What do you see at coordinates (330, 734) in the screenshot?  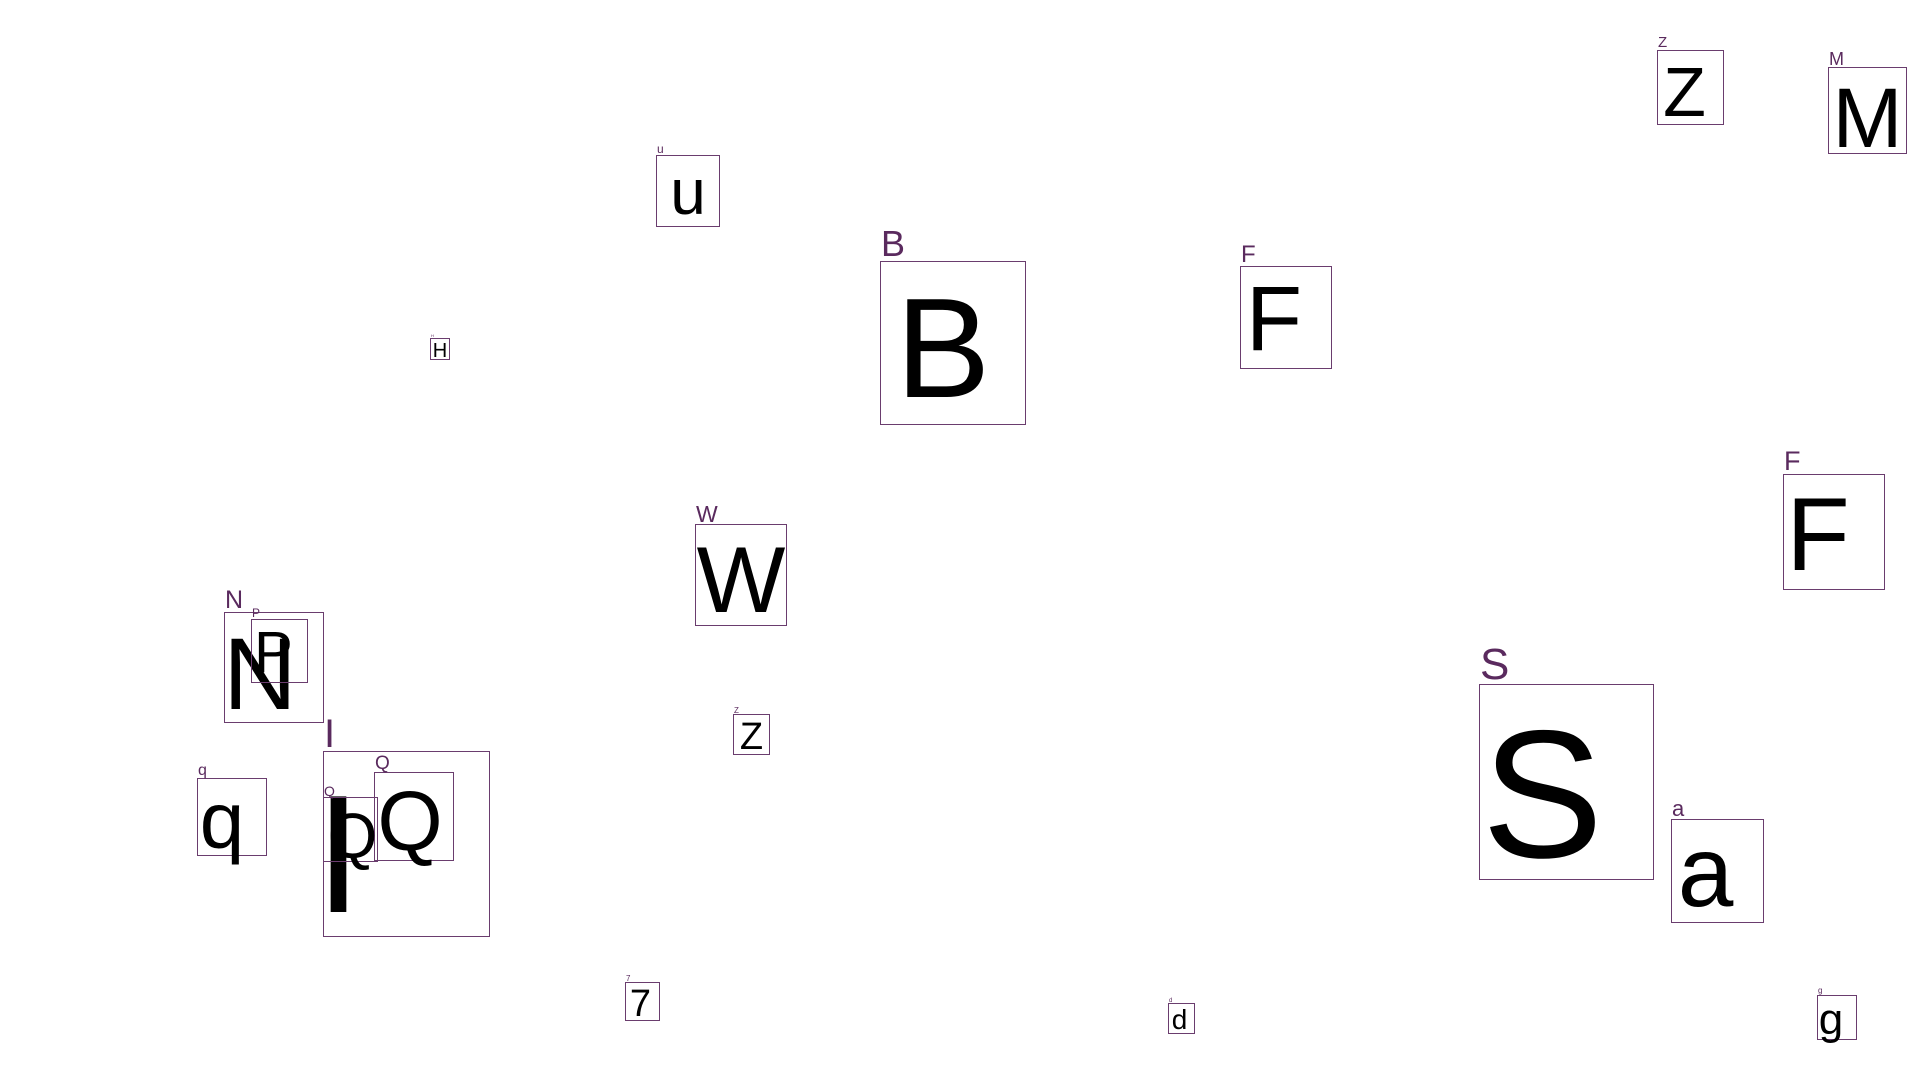 I see `box-label-i: I` at bounding box center [330, 734].